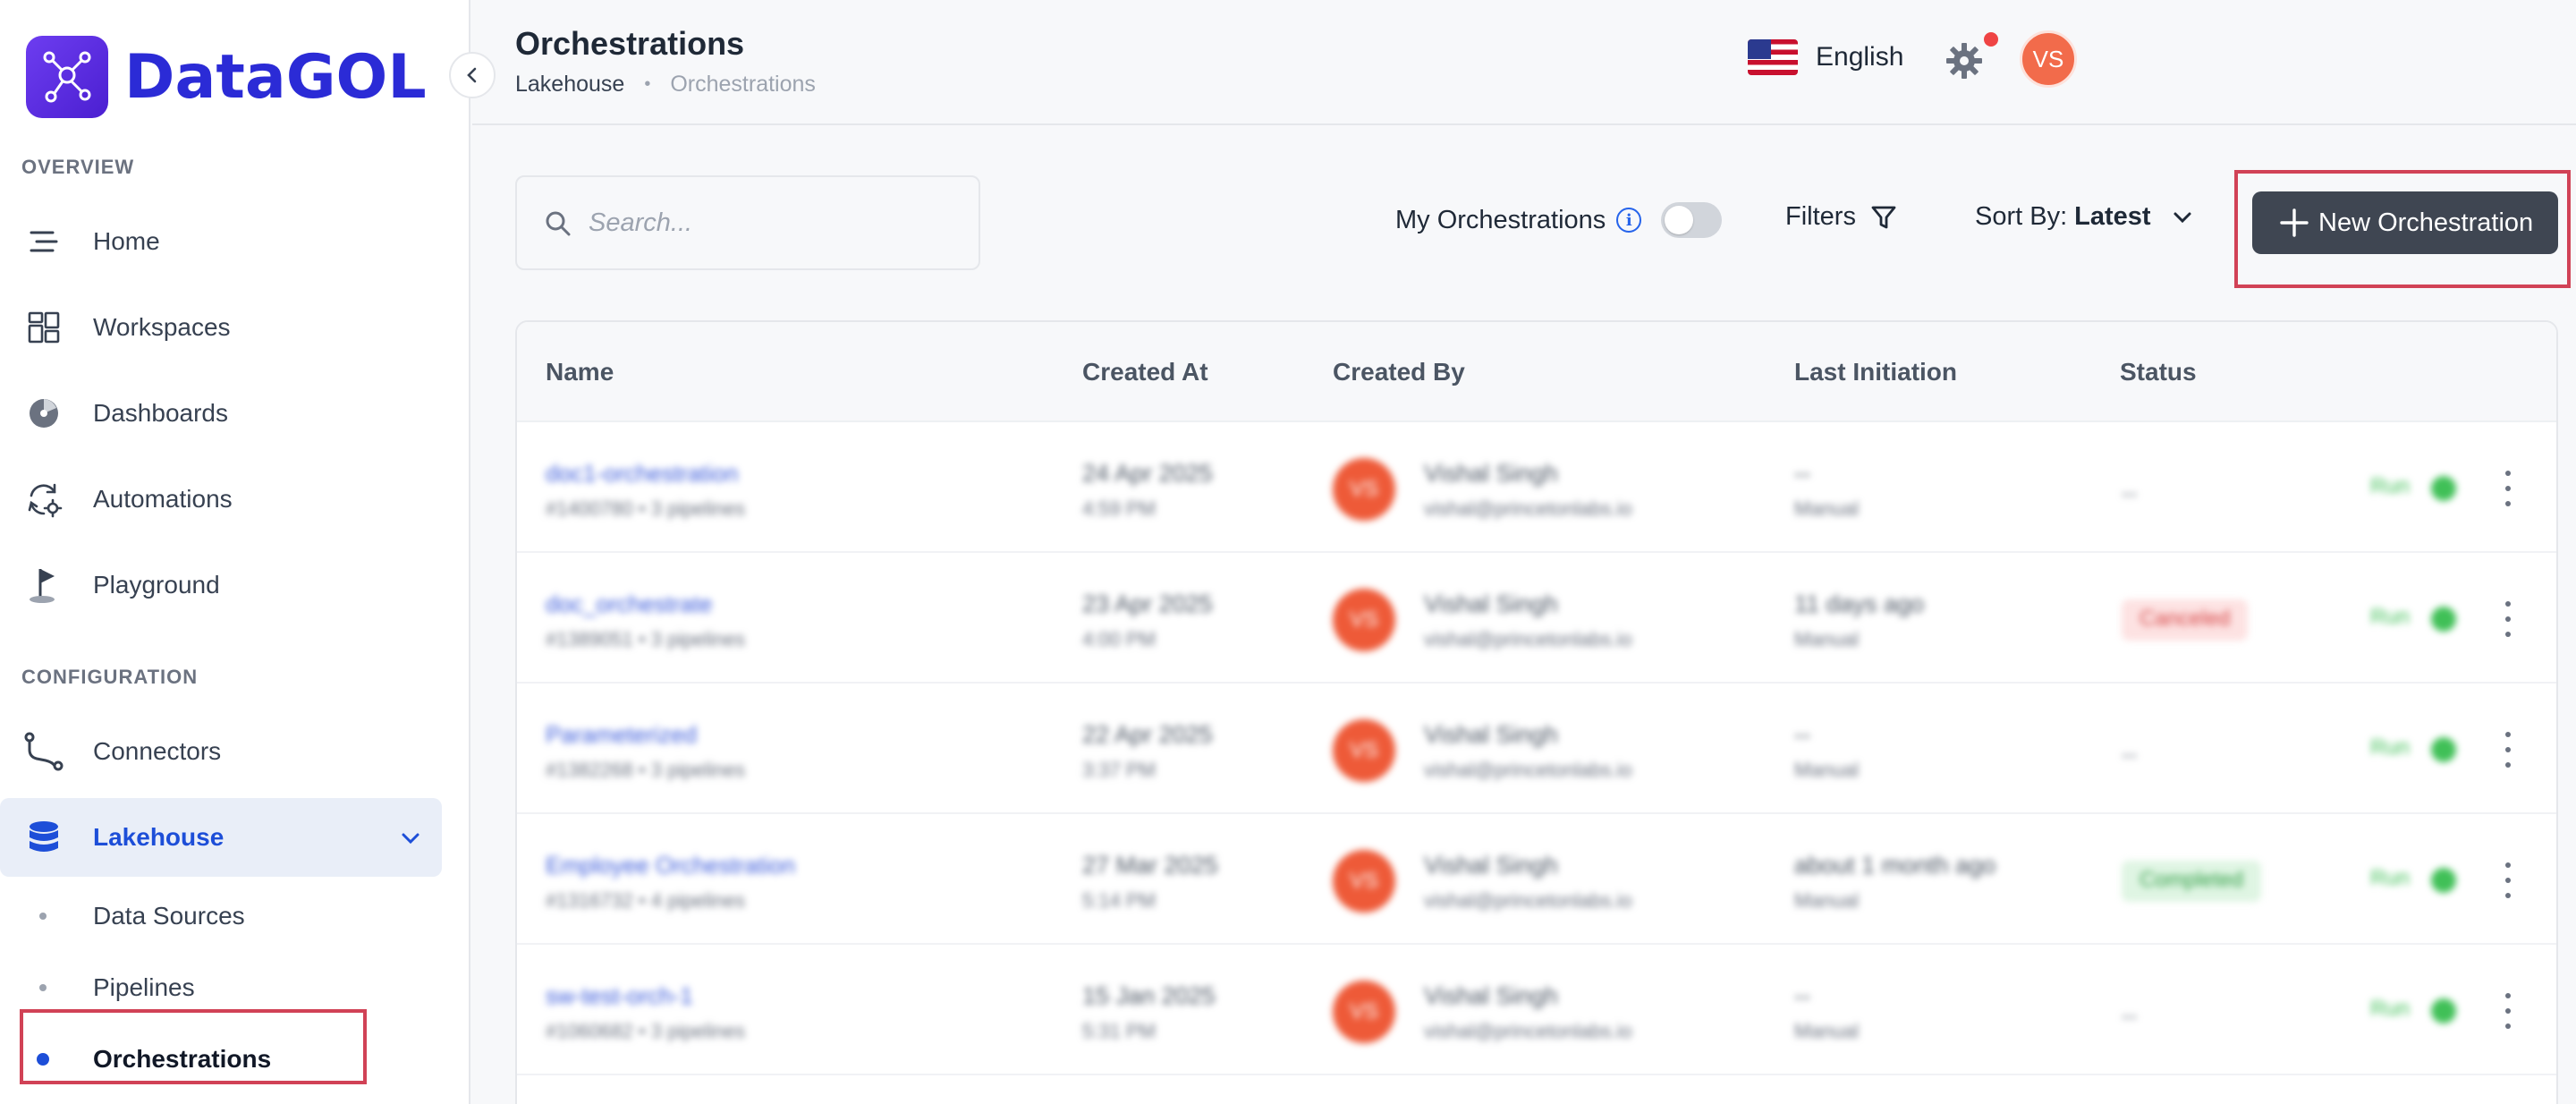 The image size is (2576, 1104). I want to click on created-time: 4:00 PM, so click(1119, 639).